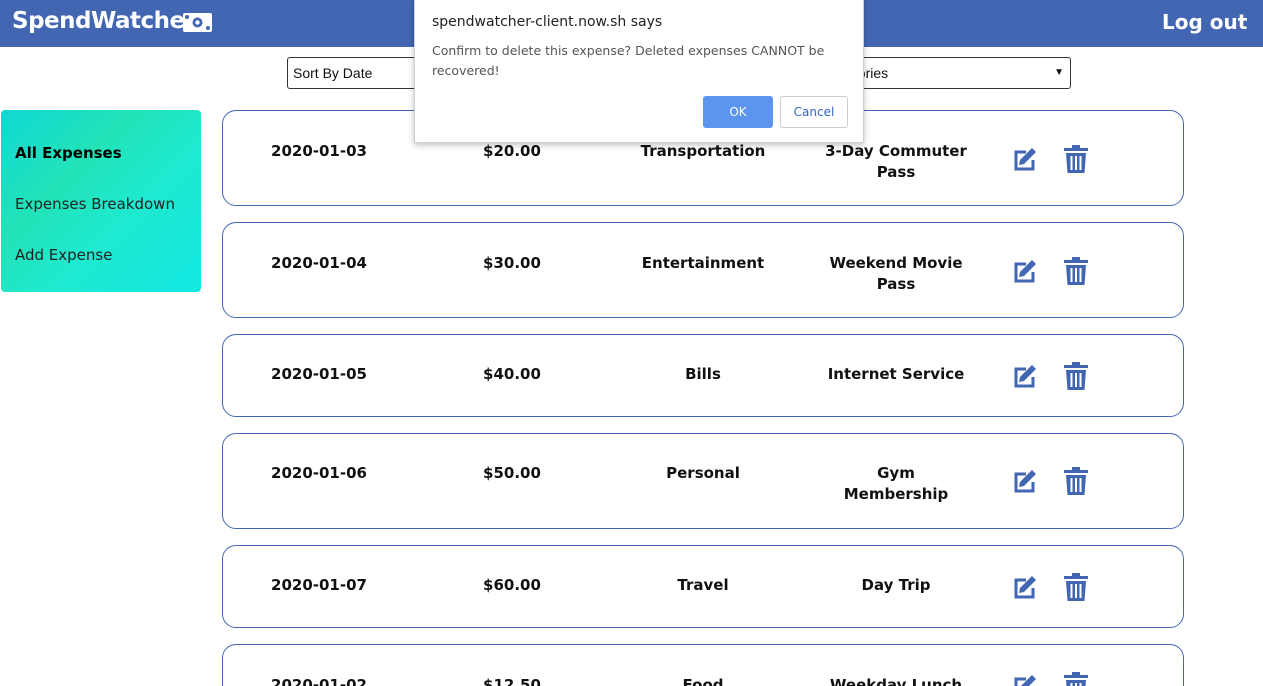 The image size is (1263, 686). Describe the element at coordinates (512, 473) in the screenshot. I see `expense-amount: $50.00` at that location.